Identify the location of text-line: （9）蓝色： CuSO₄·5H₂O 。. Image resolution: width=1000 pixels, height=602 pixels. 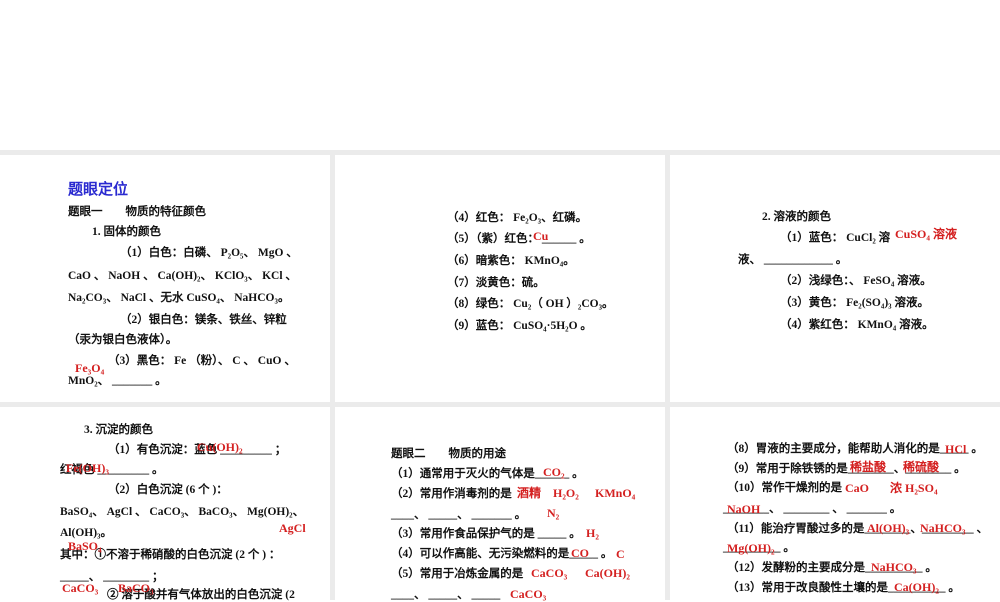
(519, 326).